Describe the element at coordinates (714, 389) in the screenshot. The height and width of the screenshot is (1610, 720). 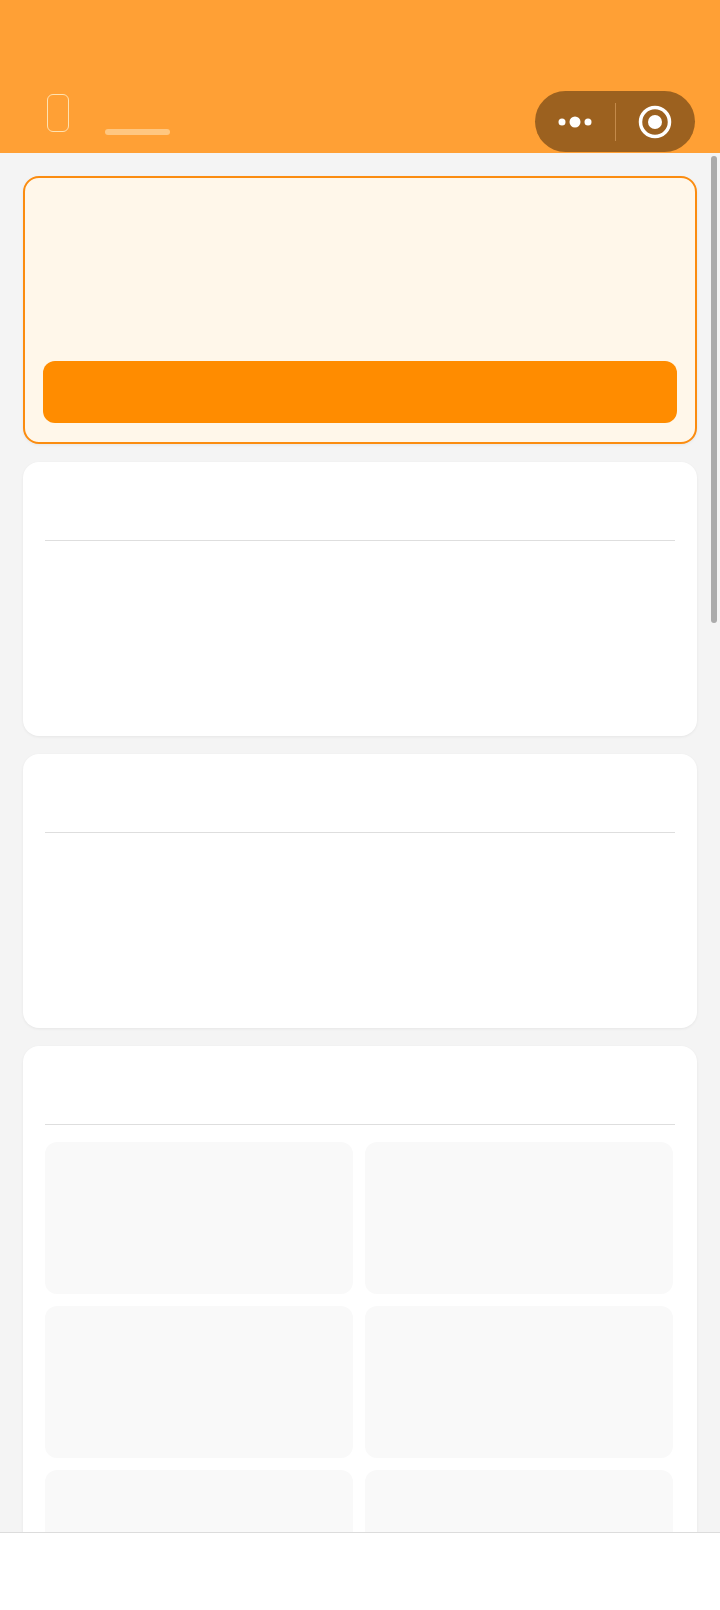
I see `scrollbar` at that location.